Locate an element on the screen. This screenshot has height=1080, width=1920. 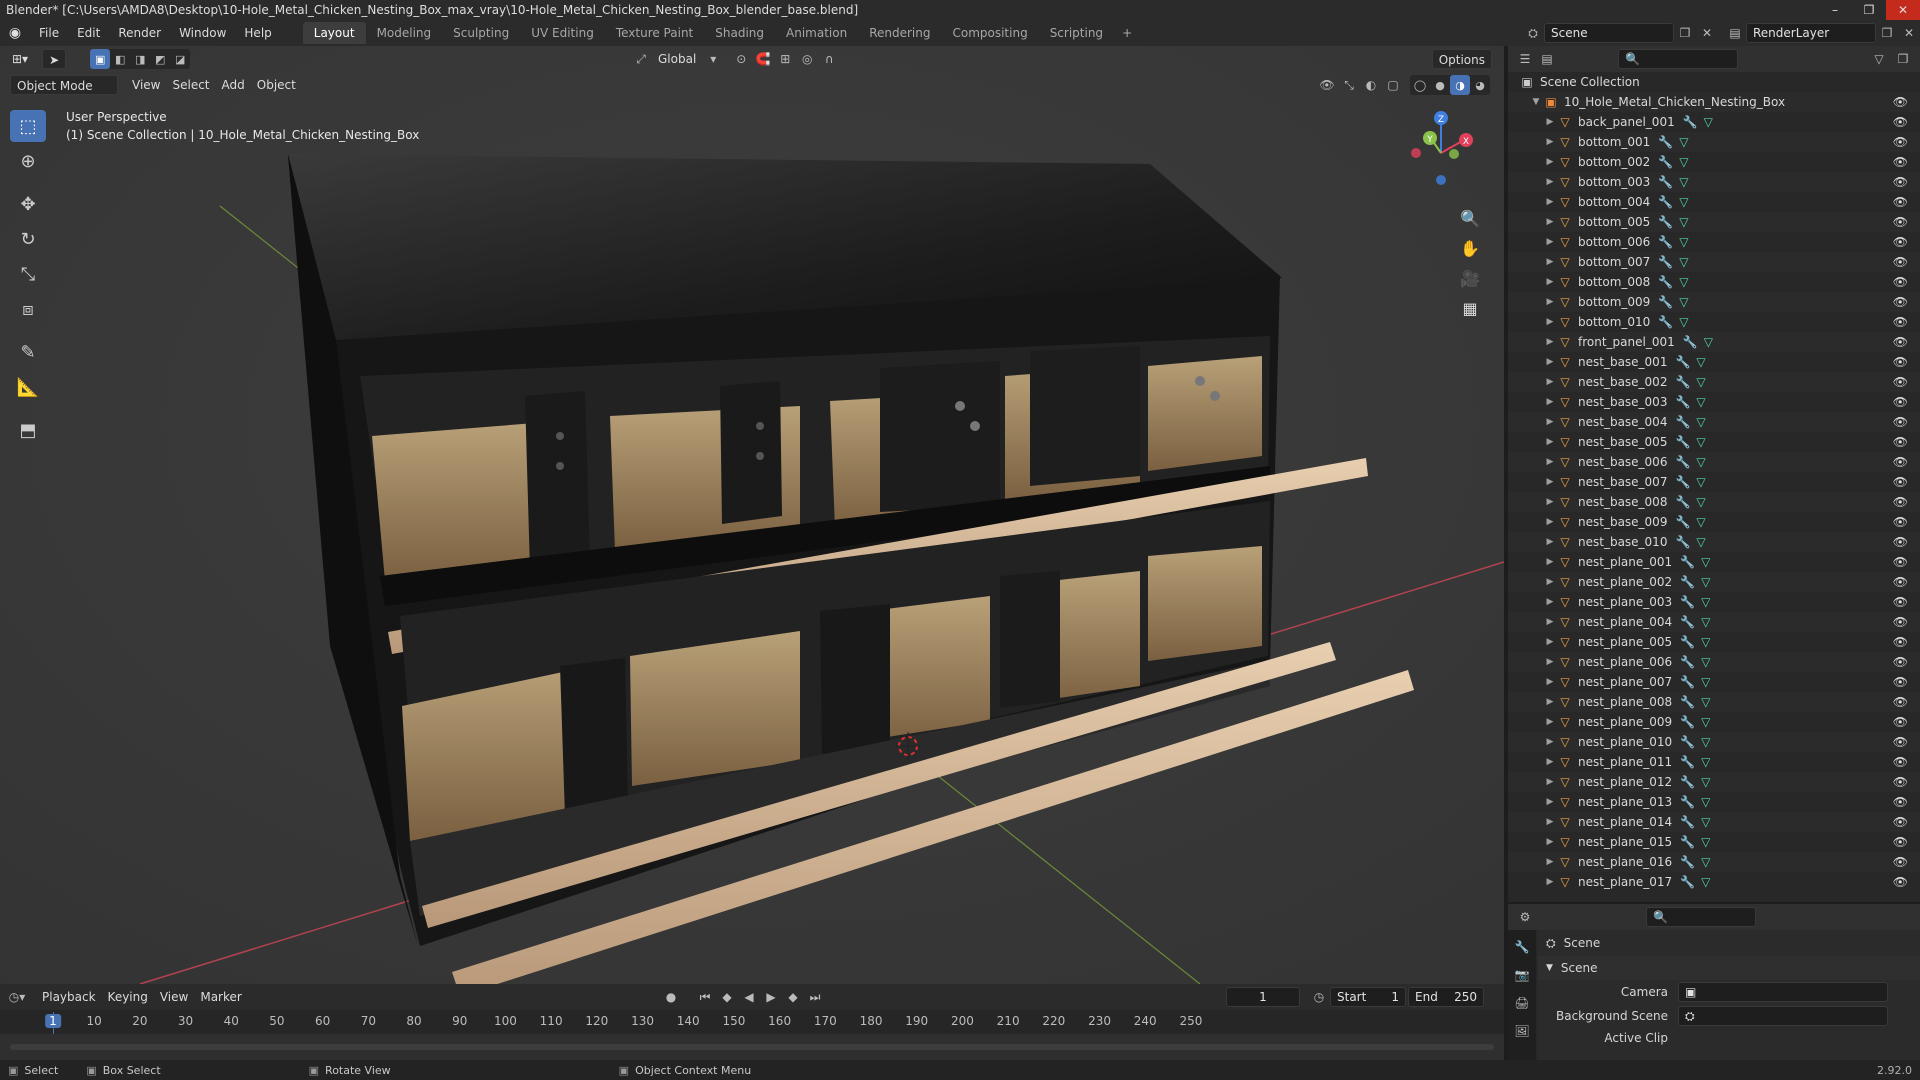
gizmo-toggle-icon: ⤡ is located at coordinates (1349, 85).